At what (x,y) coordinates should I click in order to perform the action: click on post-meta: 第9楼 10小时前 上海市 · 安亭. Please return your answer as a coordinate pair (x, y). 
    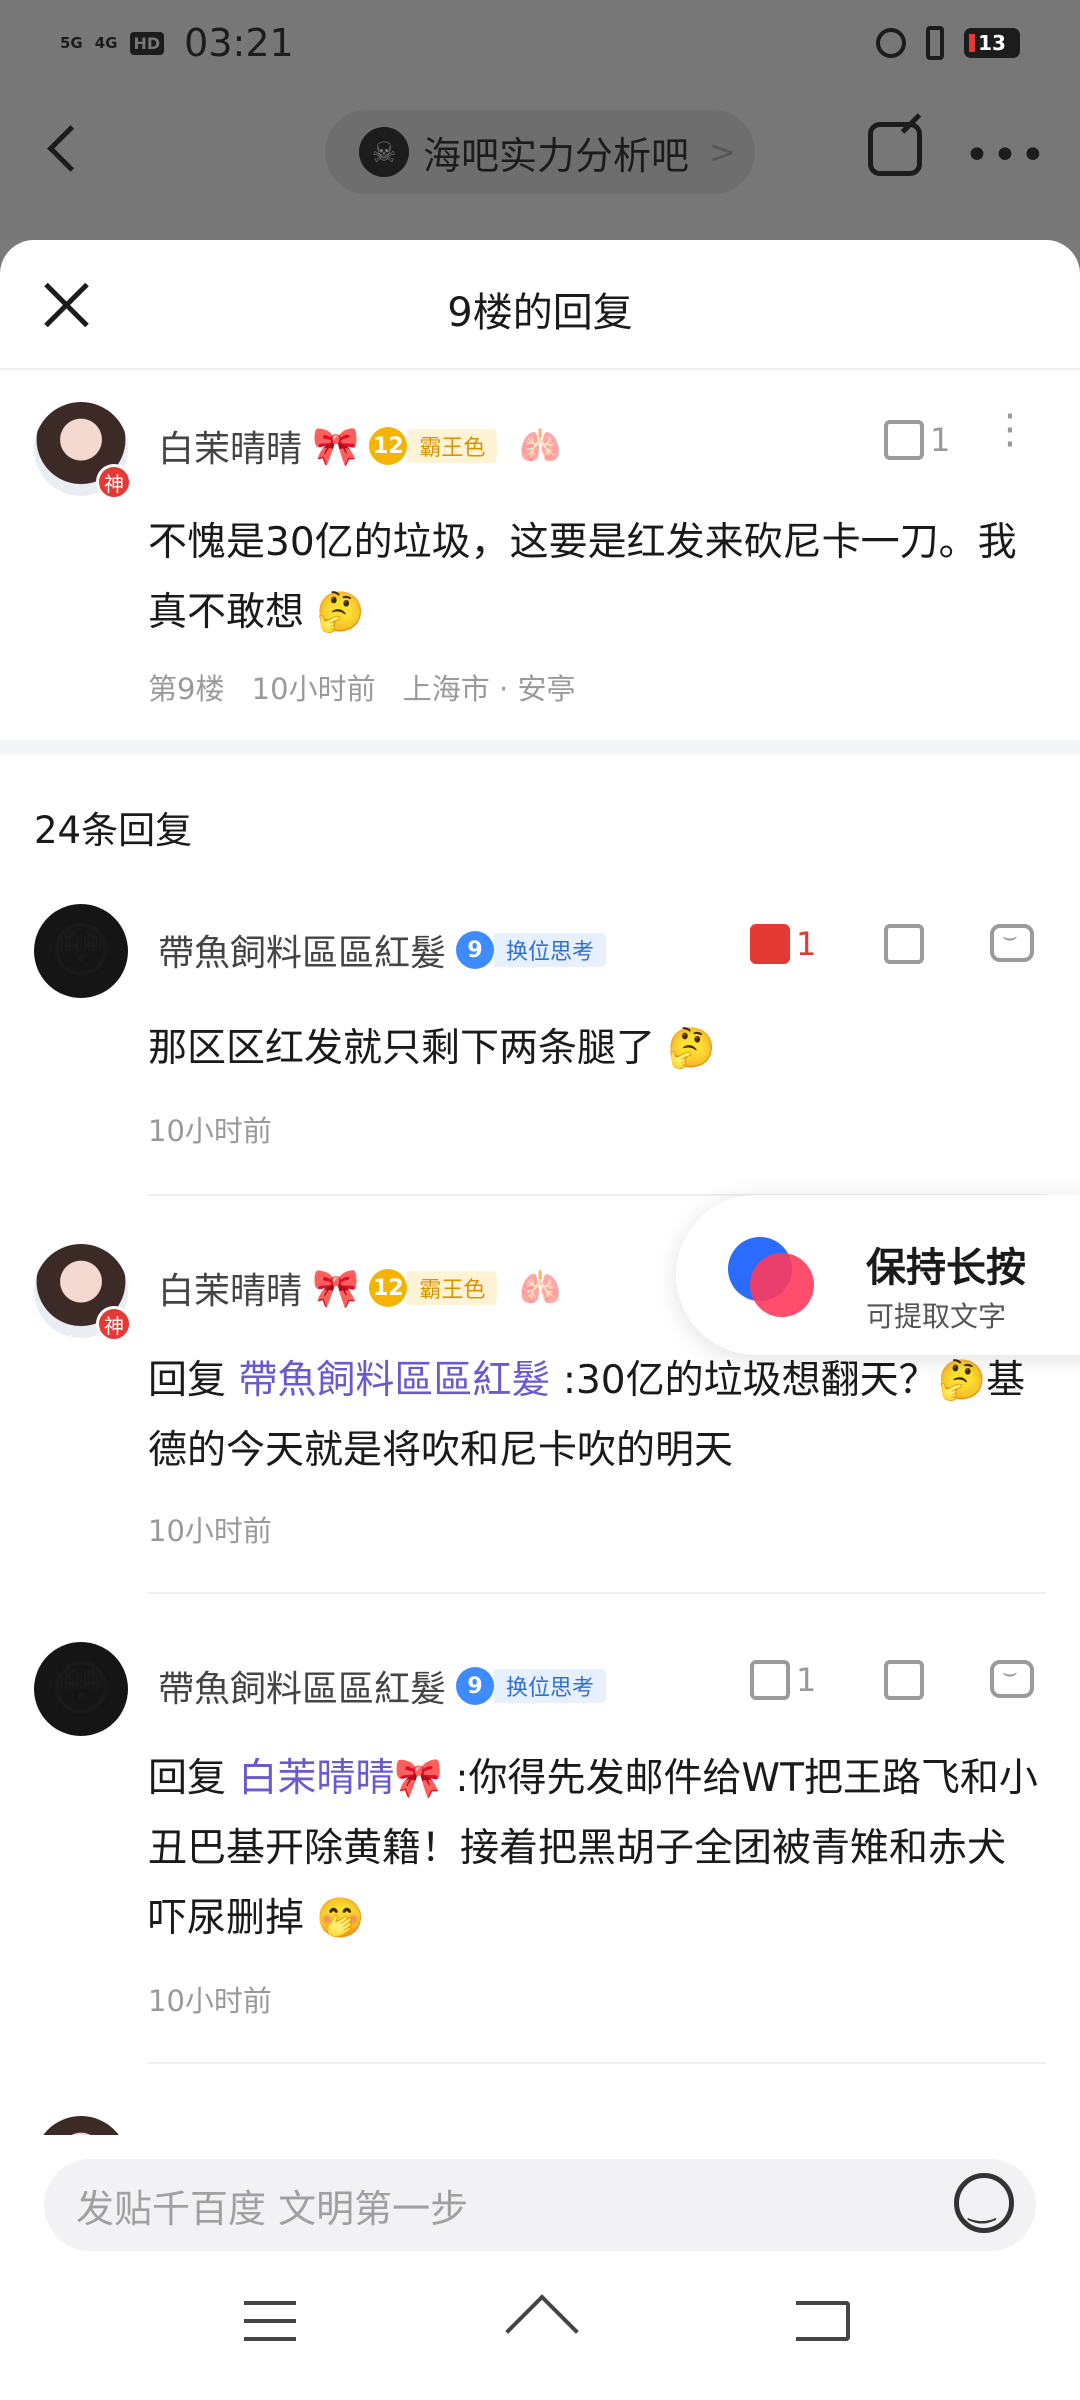
    Looking at the image, I should click on (370, 687).